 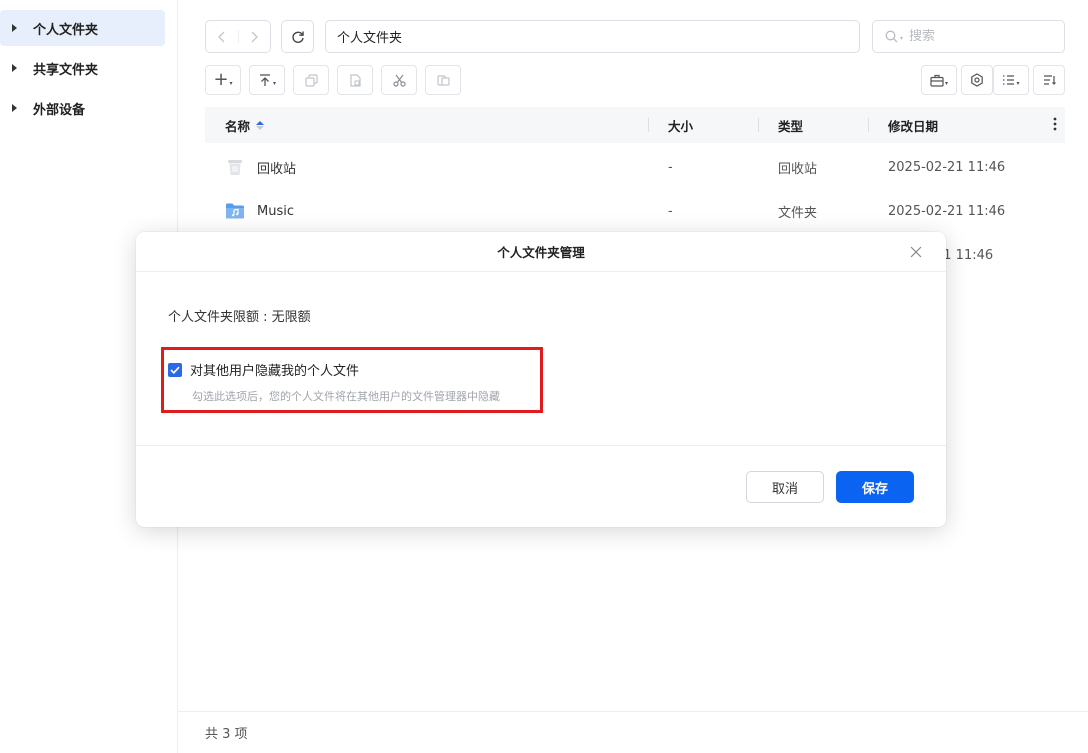 I want to click on search-input, so click(x=969, y=36).